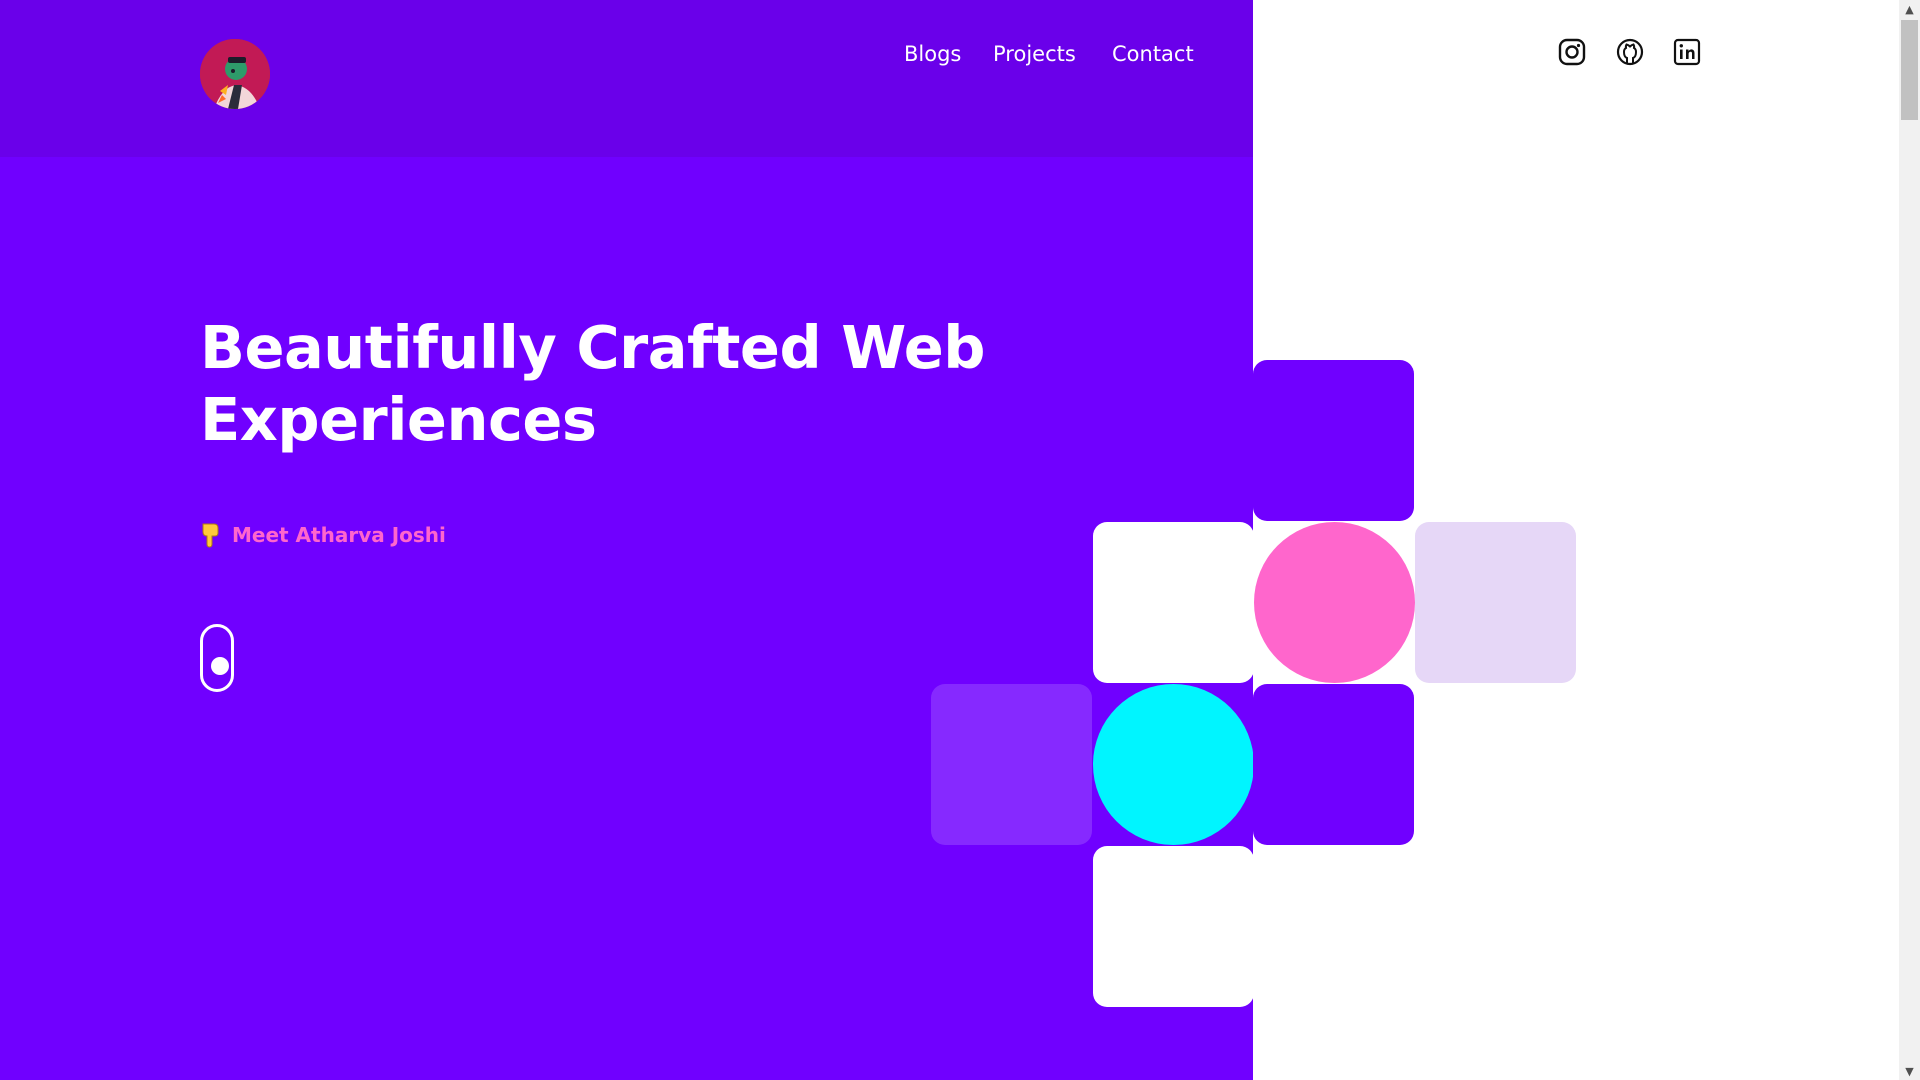 The image size is (1920, 1080). I want to click on decor-tile-light-purple, so click(1495, 602).